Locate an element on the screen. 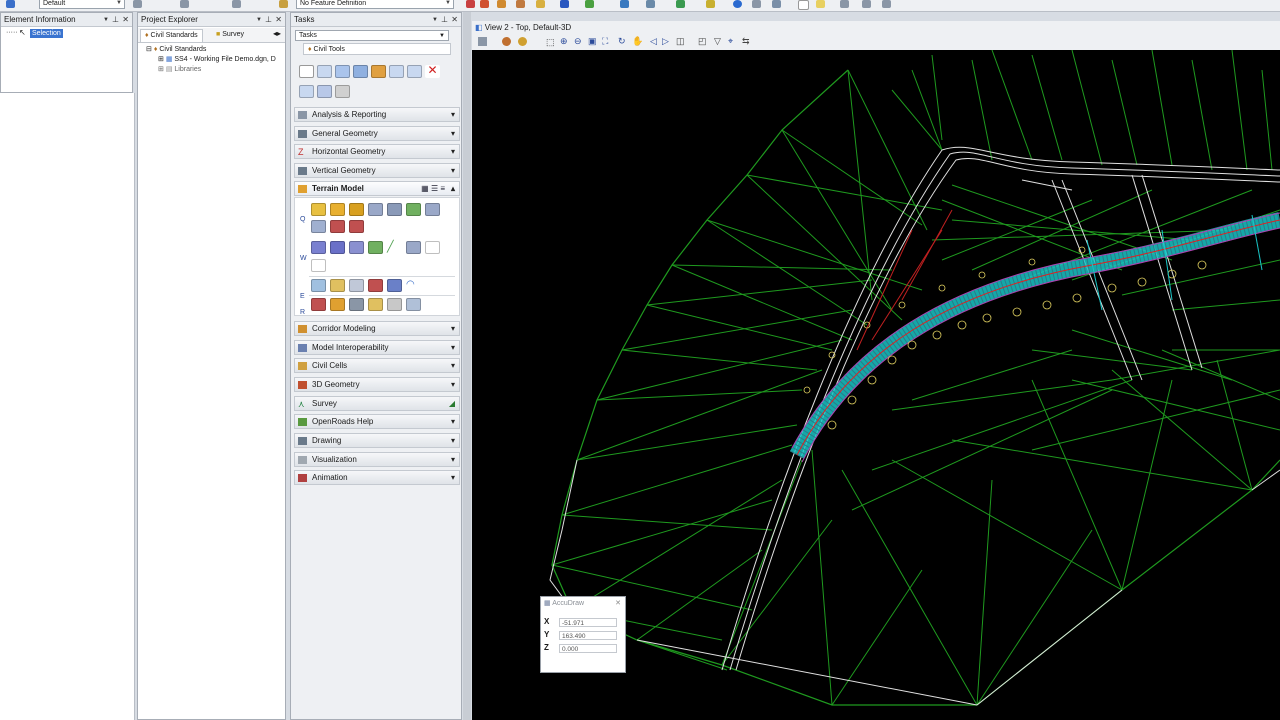 The width and height of the screenshot is (1280, 720). group-civil-cells: Civil Cells ▾ is located at coordinates (377, 365).